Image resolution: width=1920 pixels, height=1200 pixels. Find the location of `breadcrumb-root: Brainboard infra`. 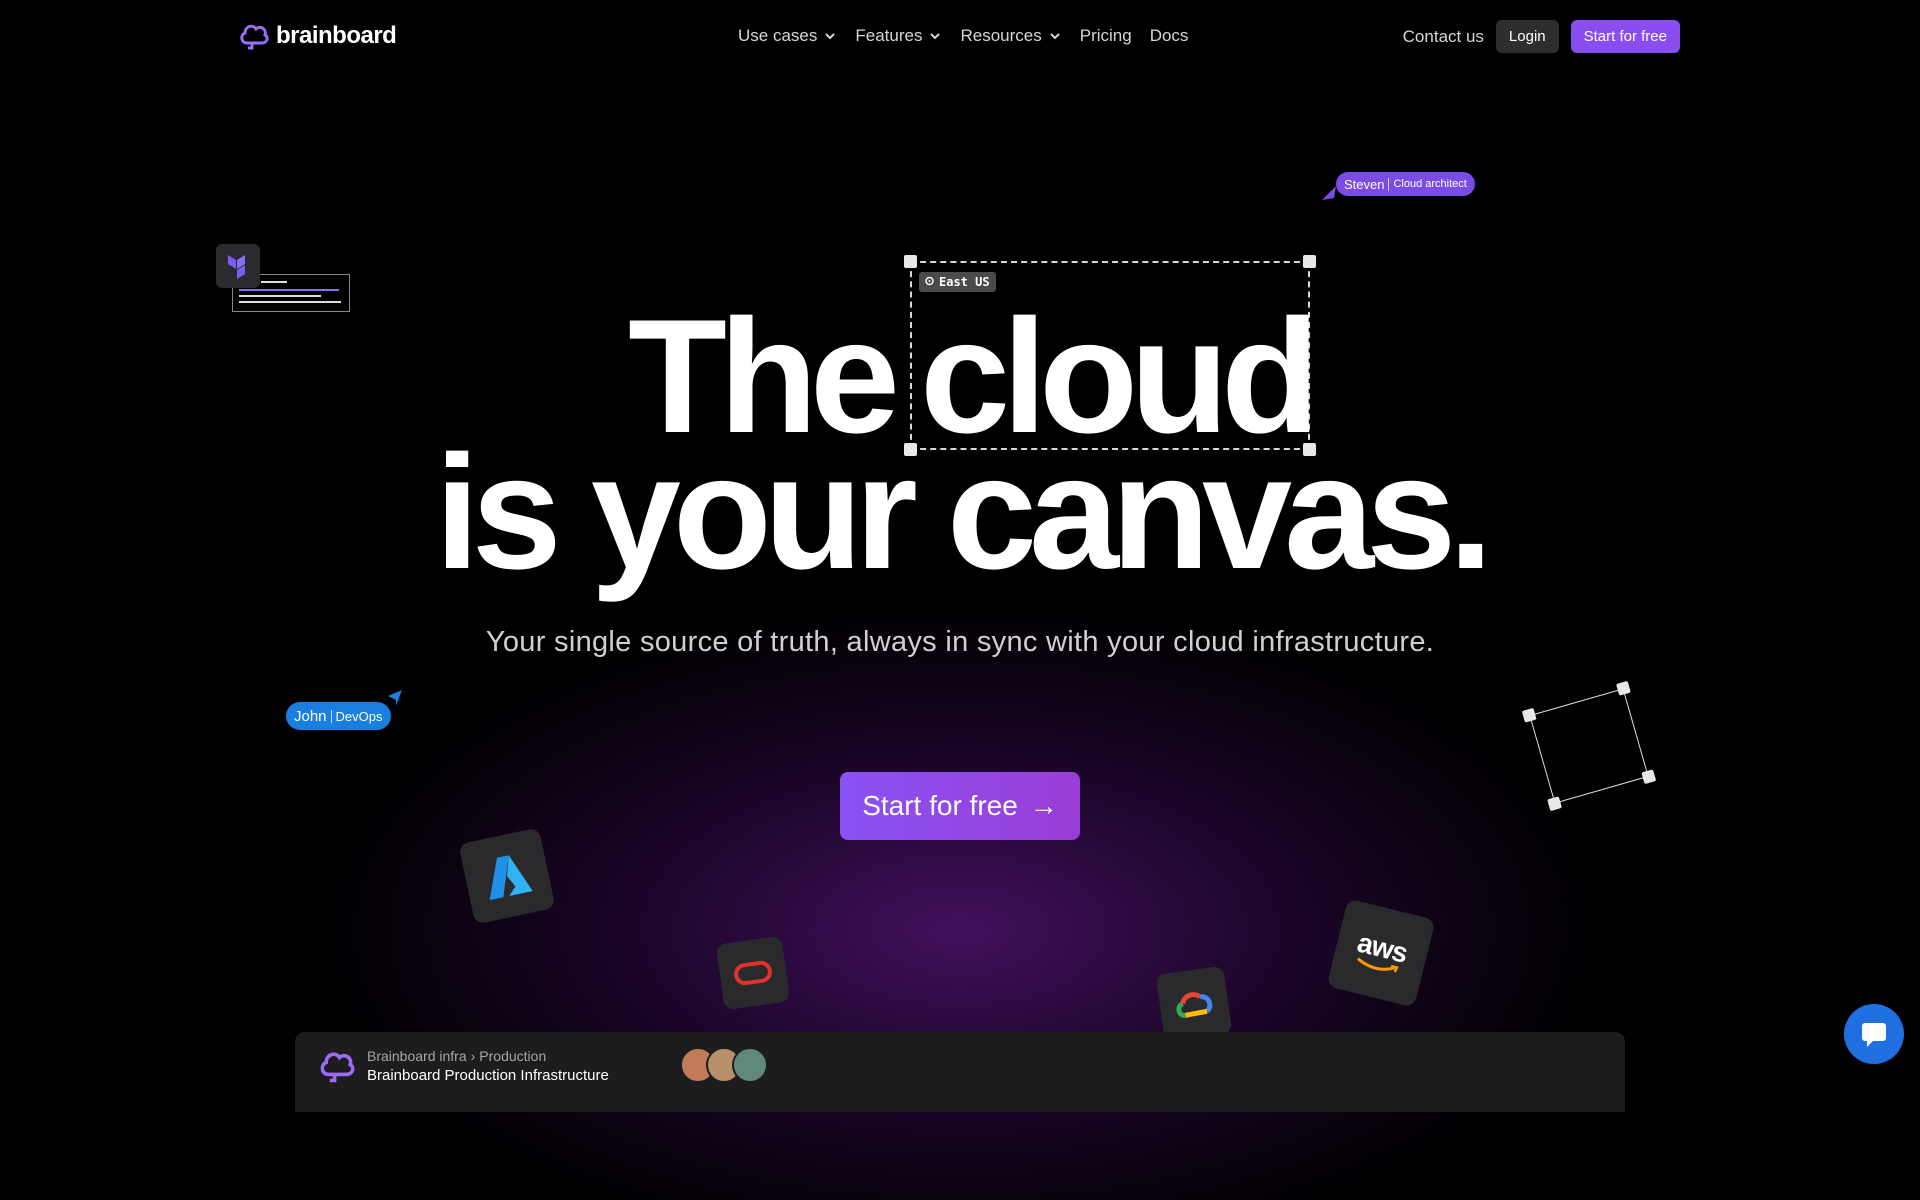

breadcrumb-root: Brainboard infra is located at coordinates (417, 1056).